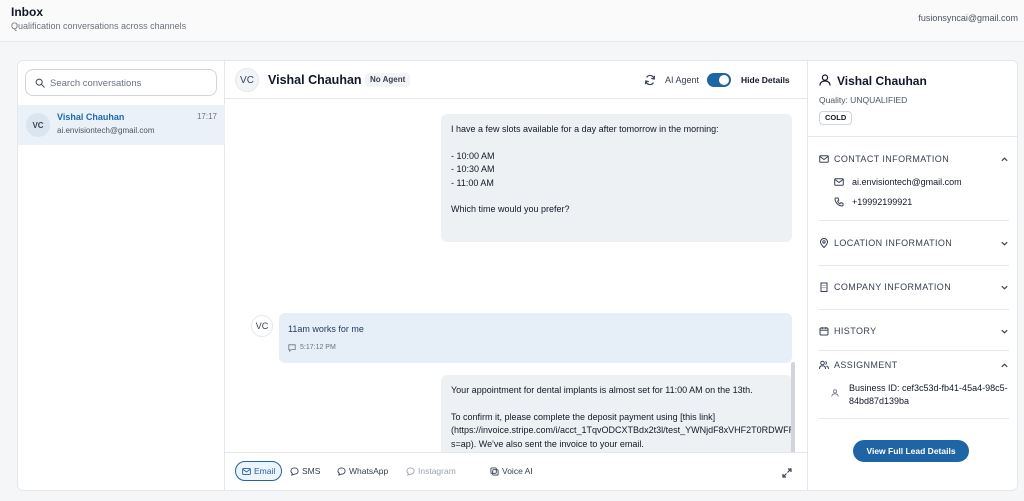  I want to click on message-icon, so click(292, 348).